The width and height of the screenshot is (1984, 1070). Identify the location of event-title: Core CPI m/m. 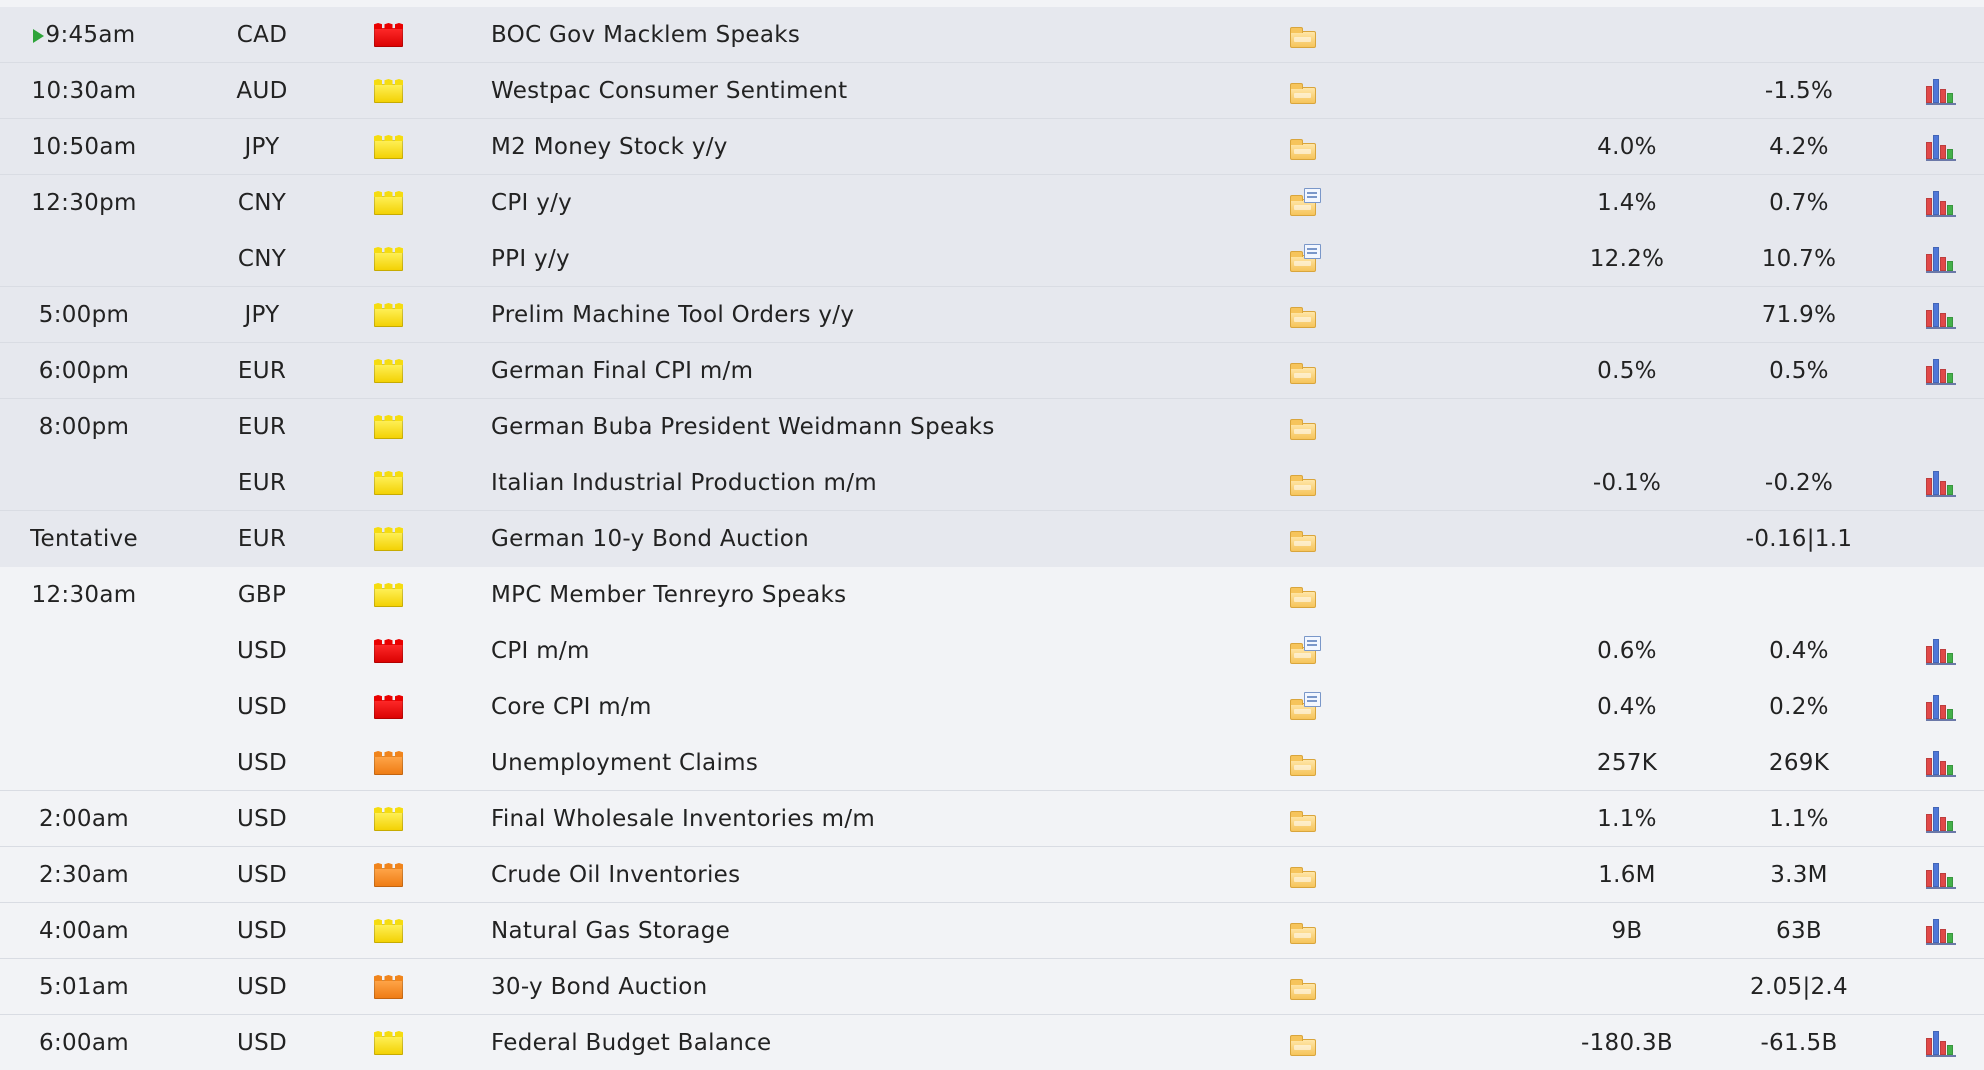
(881, 707).